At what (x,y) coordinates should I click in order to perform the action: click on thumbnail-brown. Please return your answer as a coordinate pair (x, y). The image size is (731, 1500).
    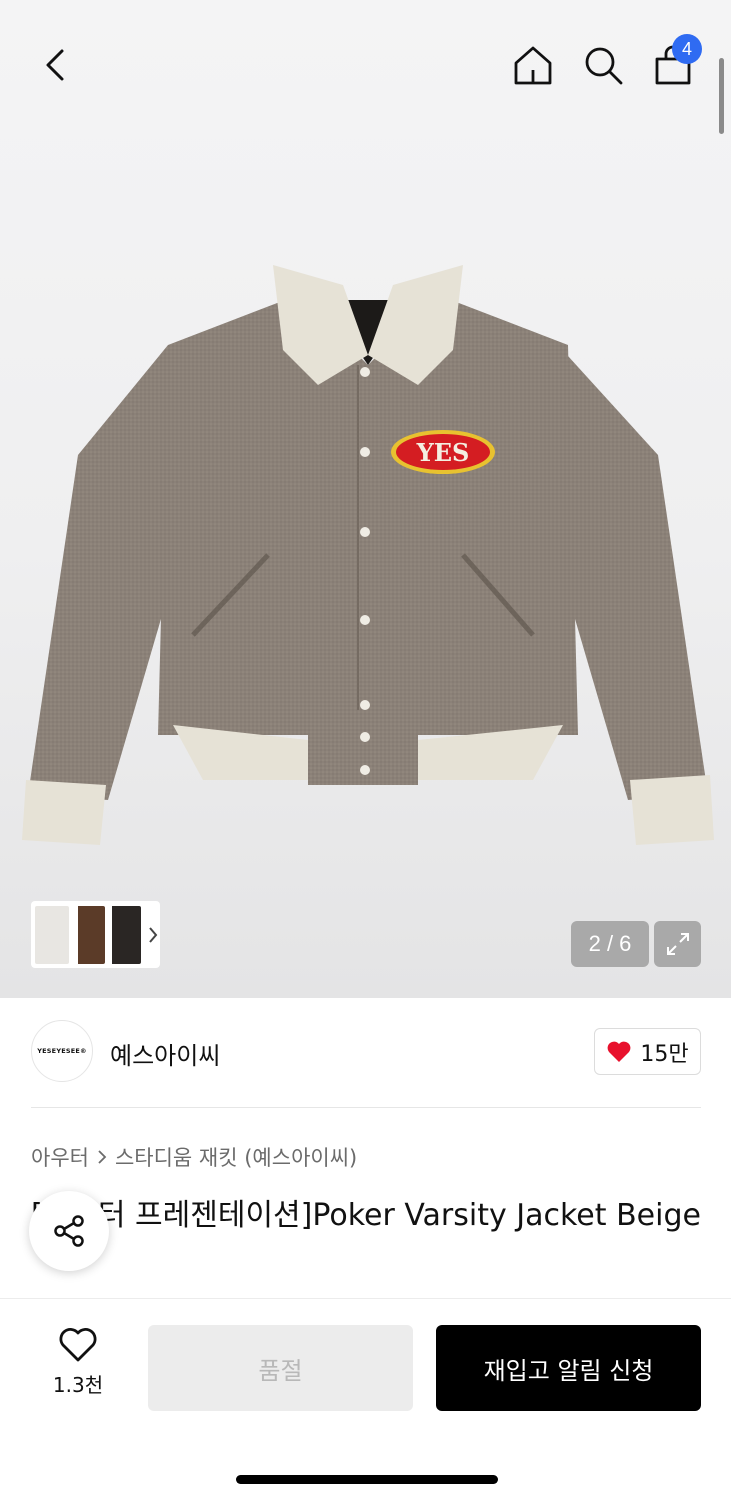
    Looking at the image, I should click on (88, 934).